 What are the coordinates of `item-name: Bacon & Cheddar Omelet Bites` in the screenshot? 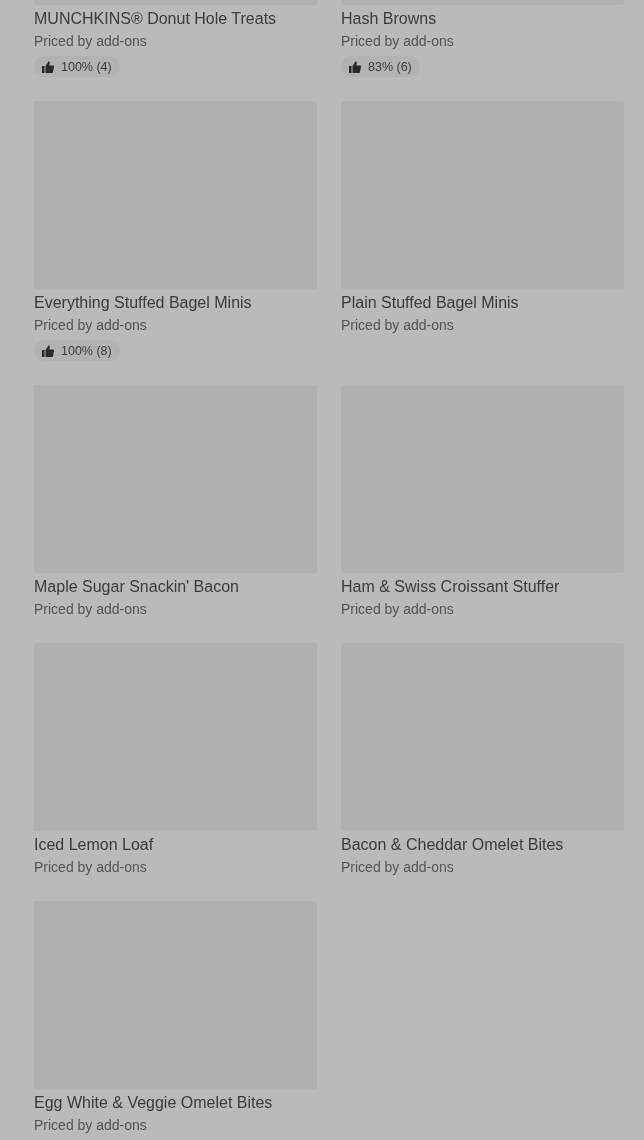 It's located at (452, 845).